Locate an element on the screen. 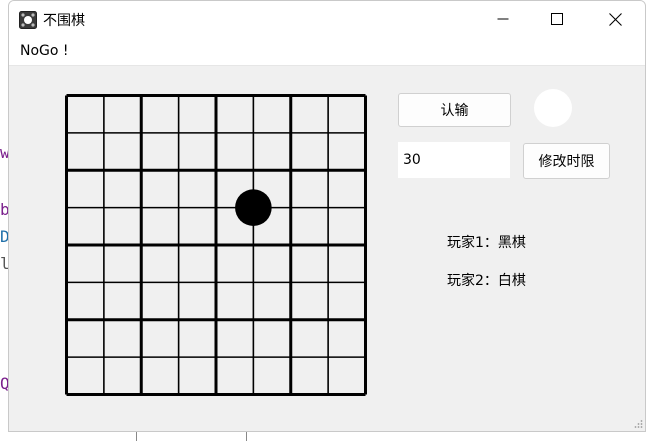 Image resolution: width=654 pixels, height=441 pixels. maximize-button is located at coordinates (557, 19).